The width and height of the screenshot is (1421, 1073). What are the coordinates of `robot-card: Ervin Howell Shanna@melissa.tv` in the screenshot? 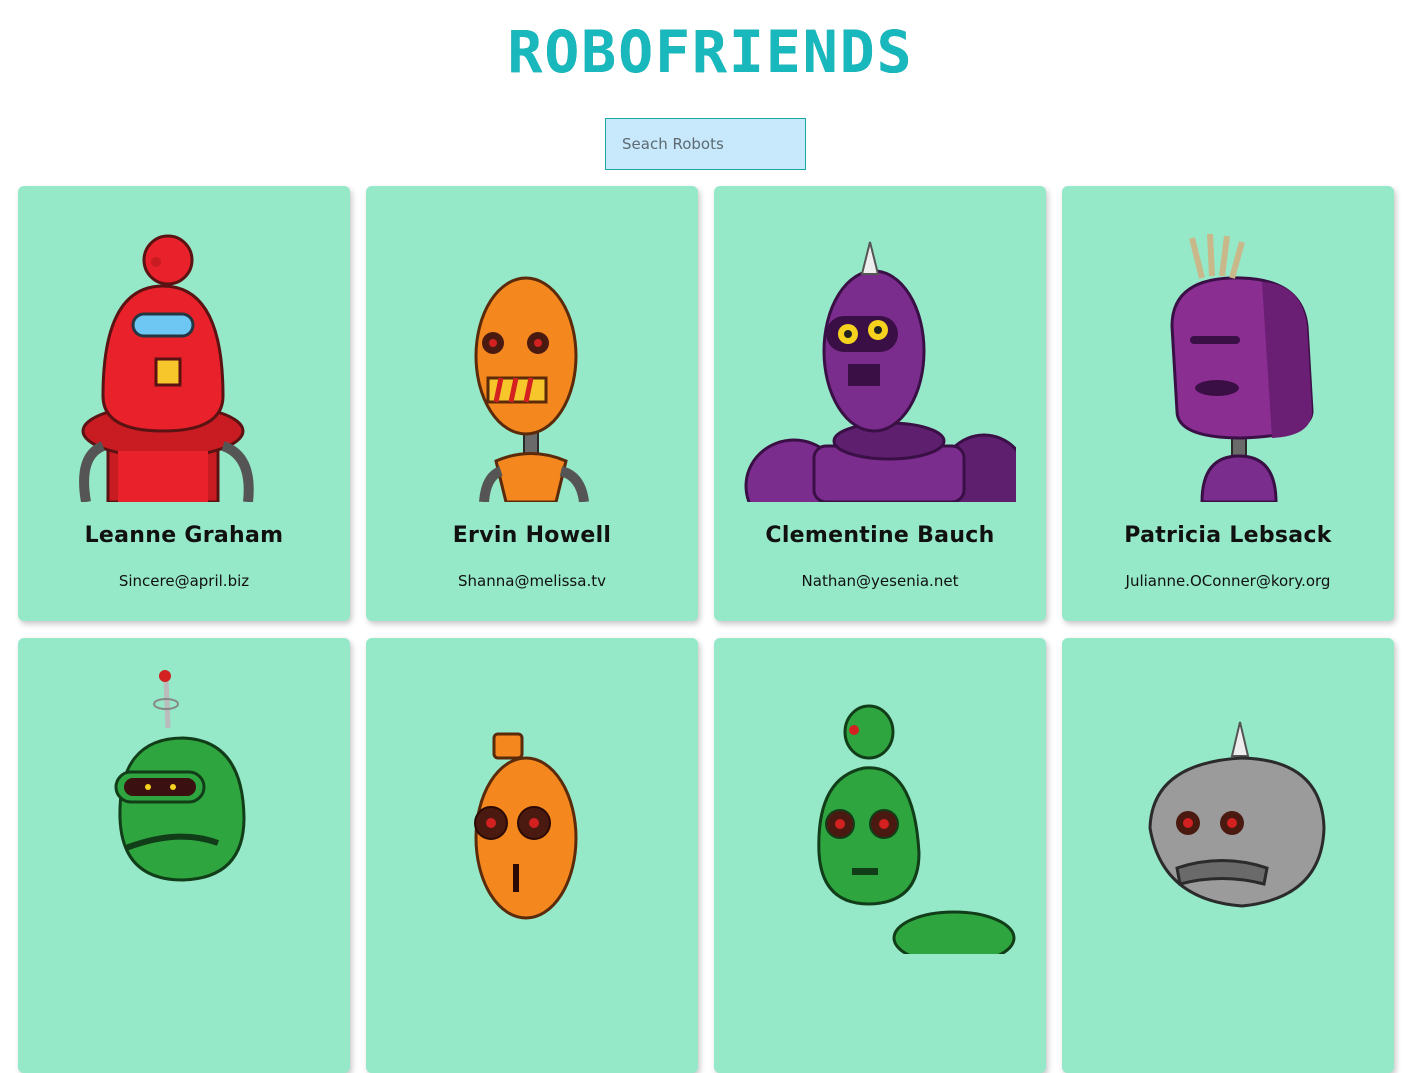 It's located at (532, 403).